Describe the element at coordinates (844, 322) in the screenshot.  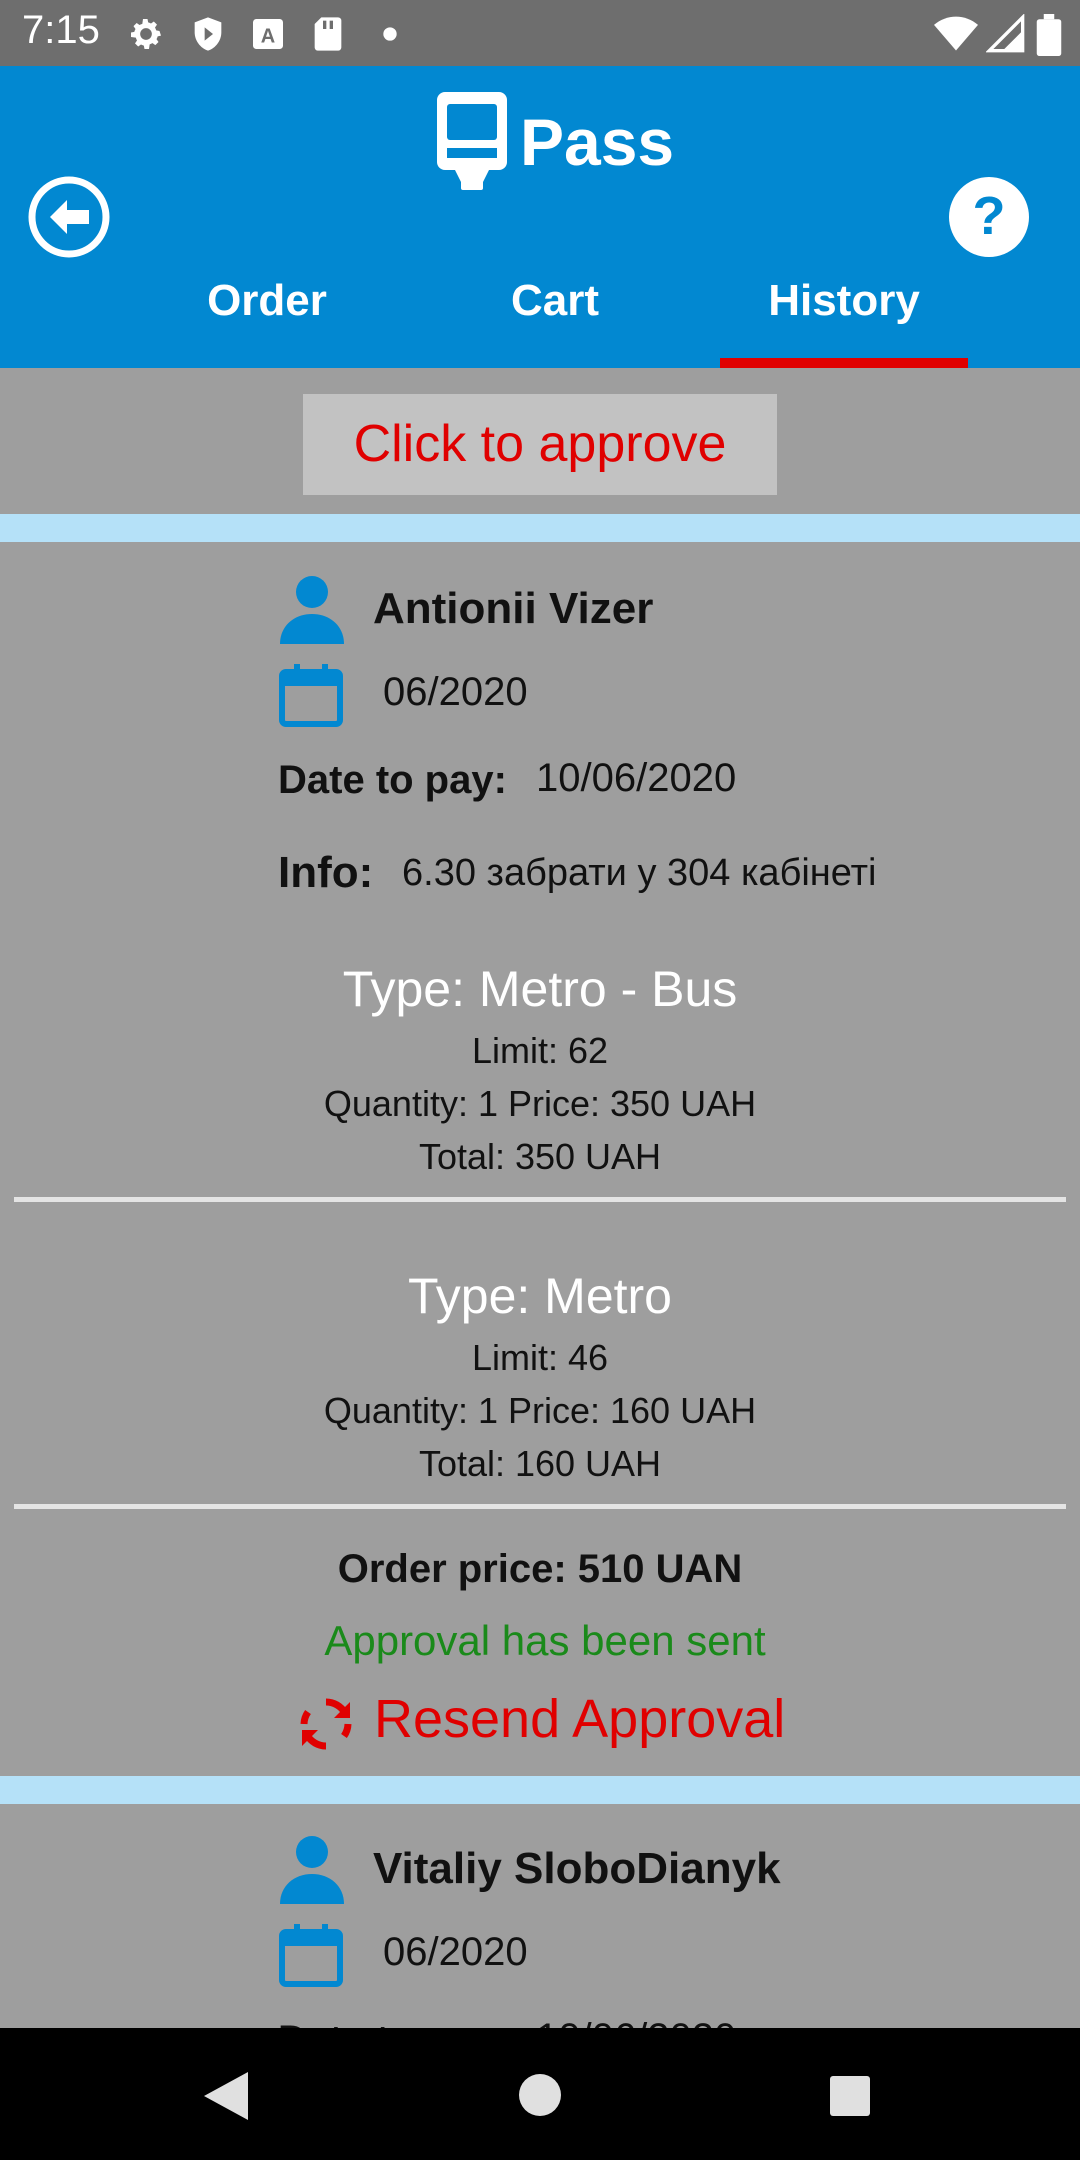
I see `tab-history: History` at that location.